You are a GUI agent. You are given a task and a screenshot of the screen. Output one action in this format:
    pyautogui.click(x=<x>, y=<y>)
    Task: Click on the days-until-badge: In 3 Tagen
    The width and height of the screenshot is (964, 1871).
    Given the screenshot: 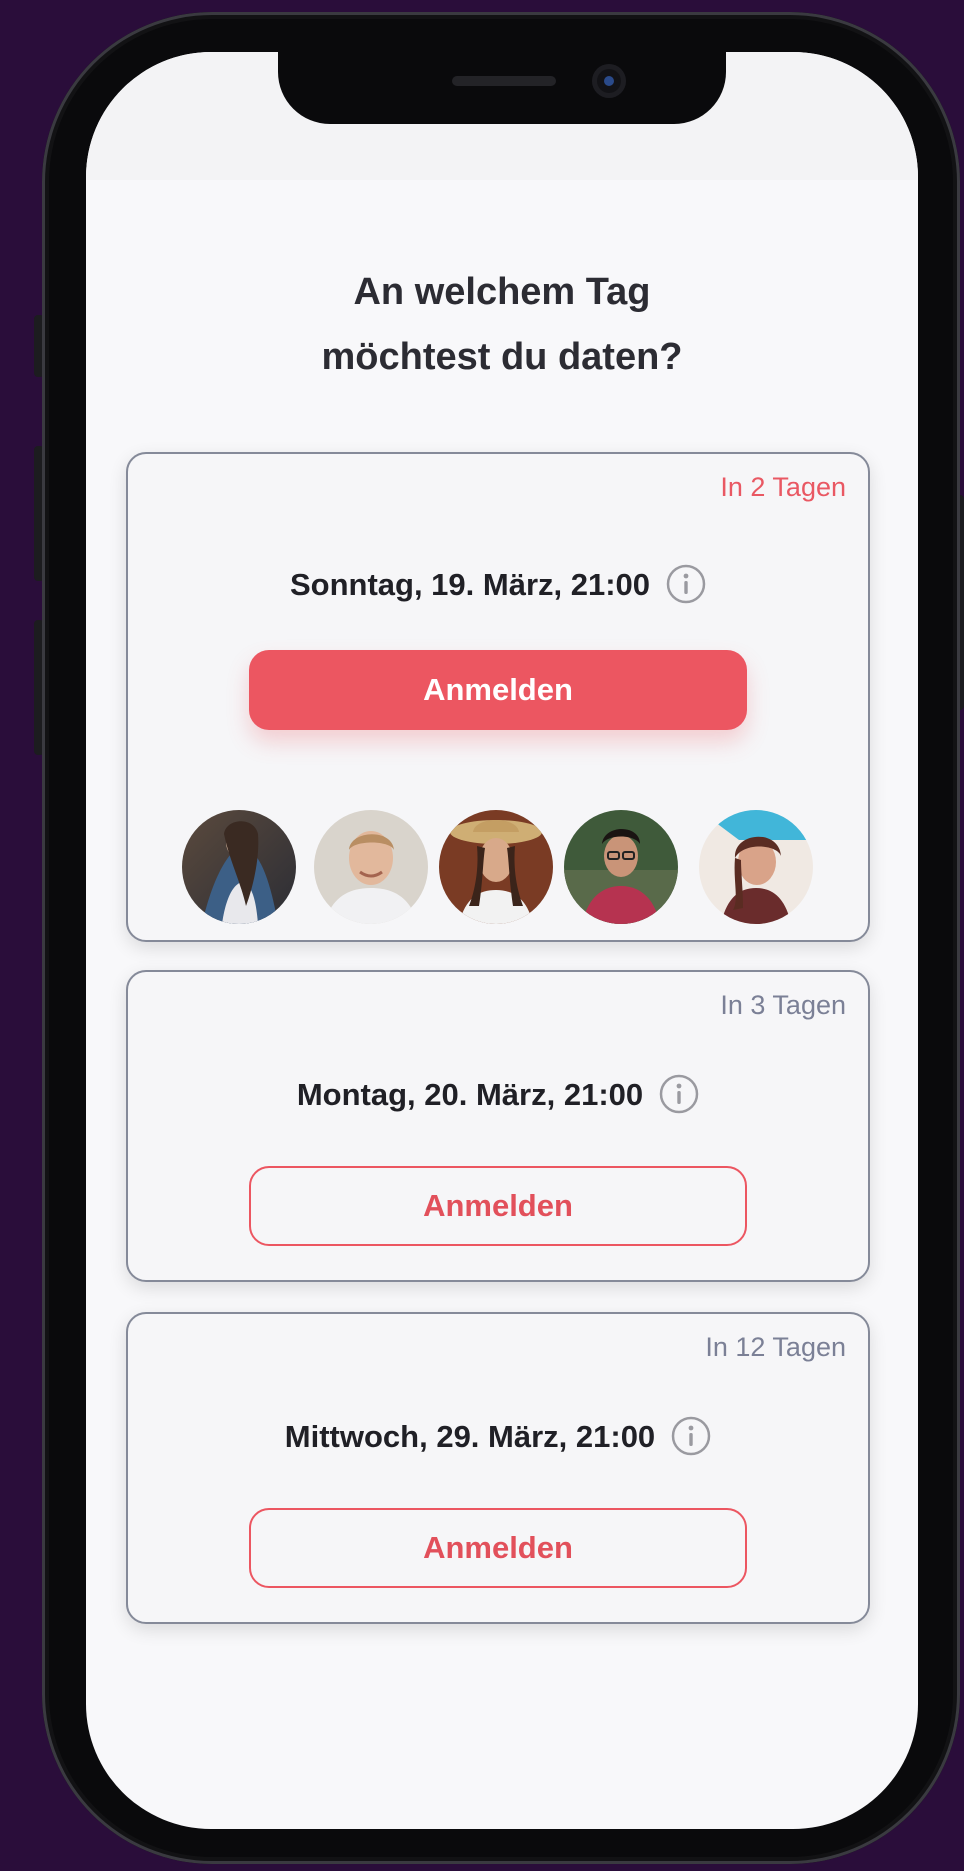 What is the action you would take?
    pyautogui.click(x=783, y=1005)
    